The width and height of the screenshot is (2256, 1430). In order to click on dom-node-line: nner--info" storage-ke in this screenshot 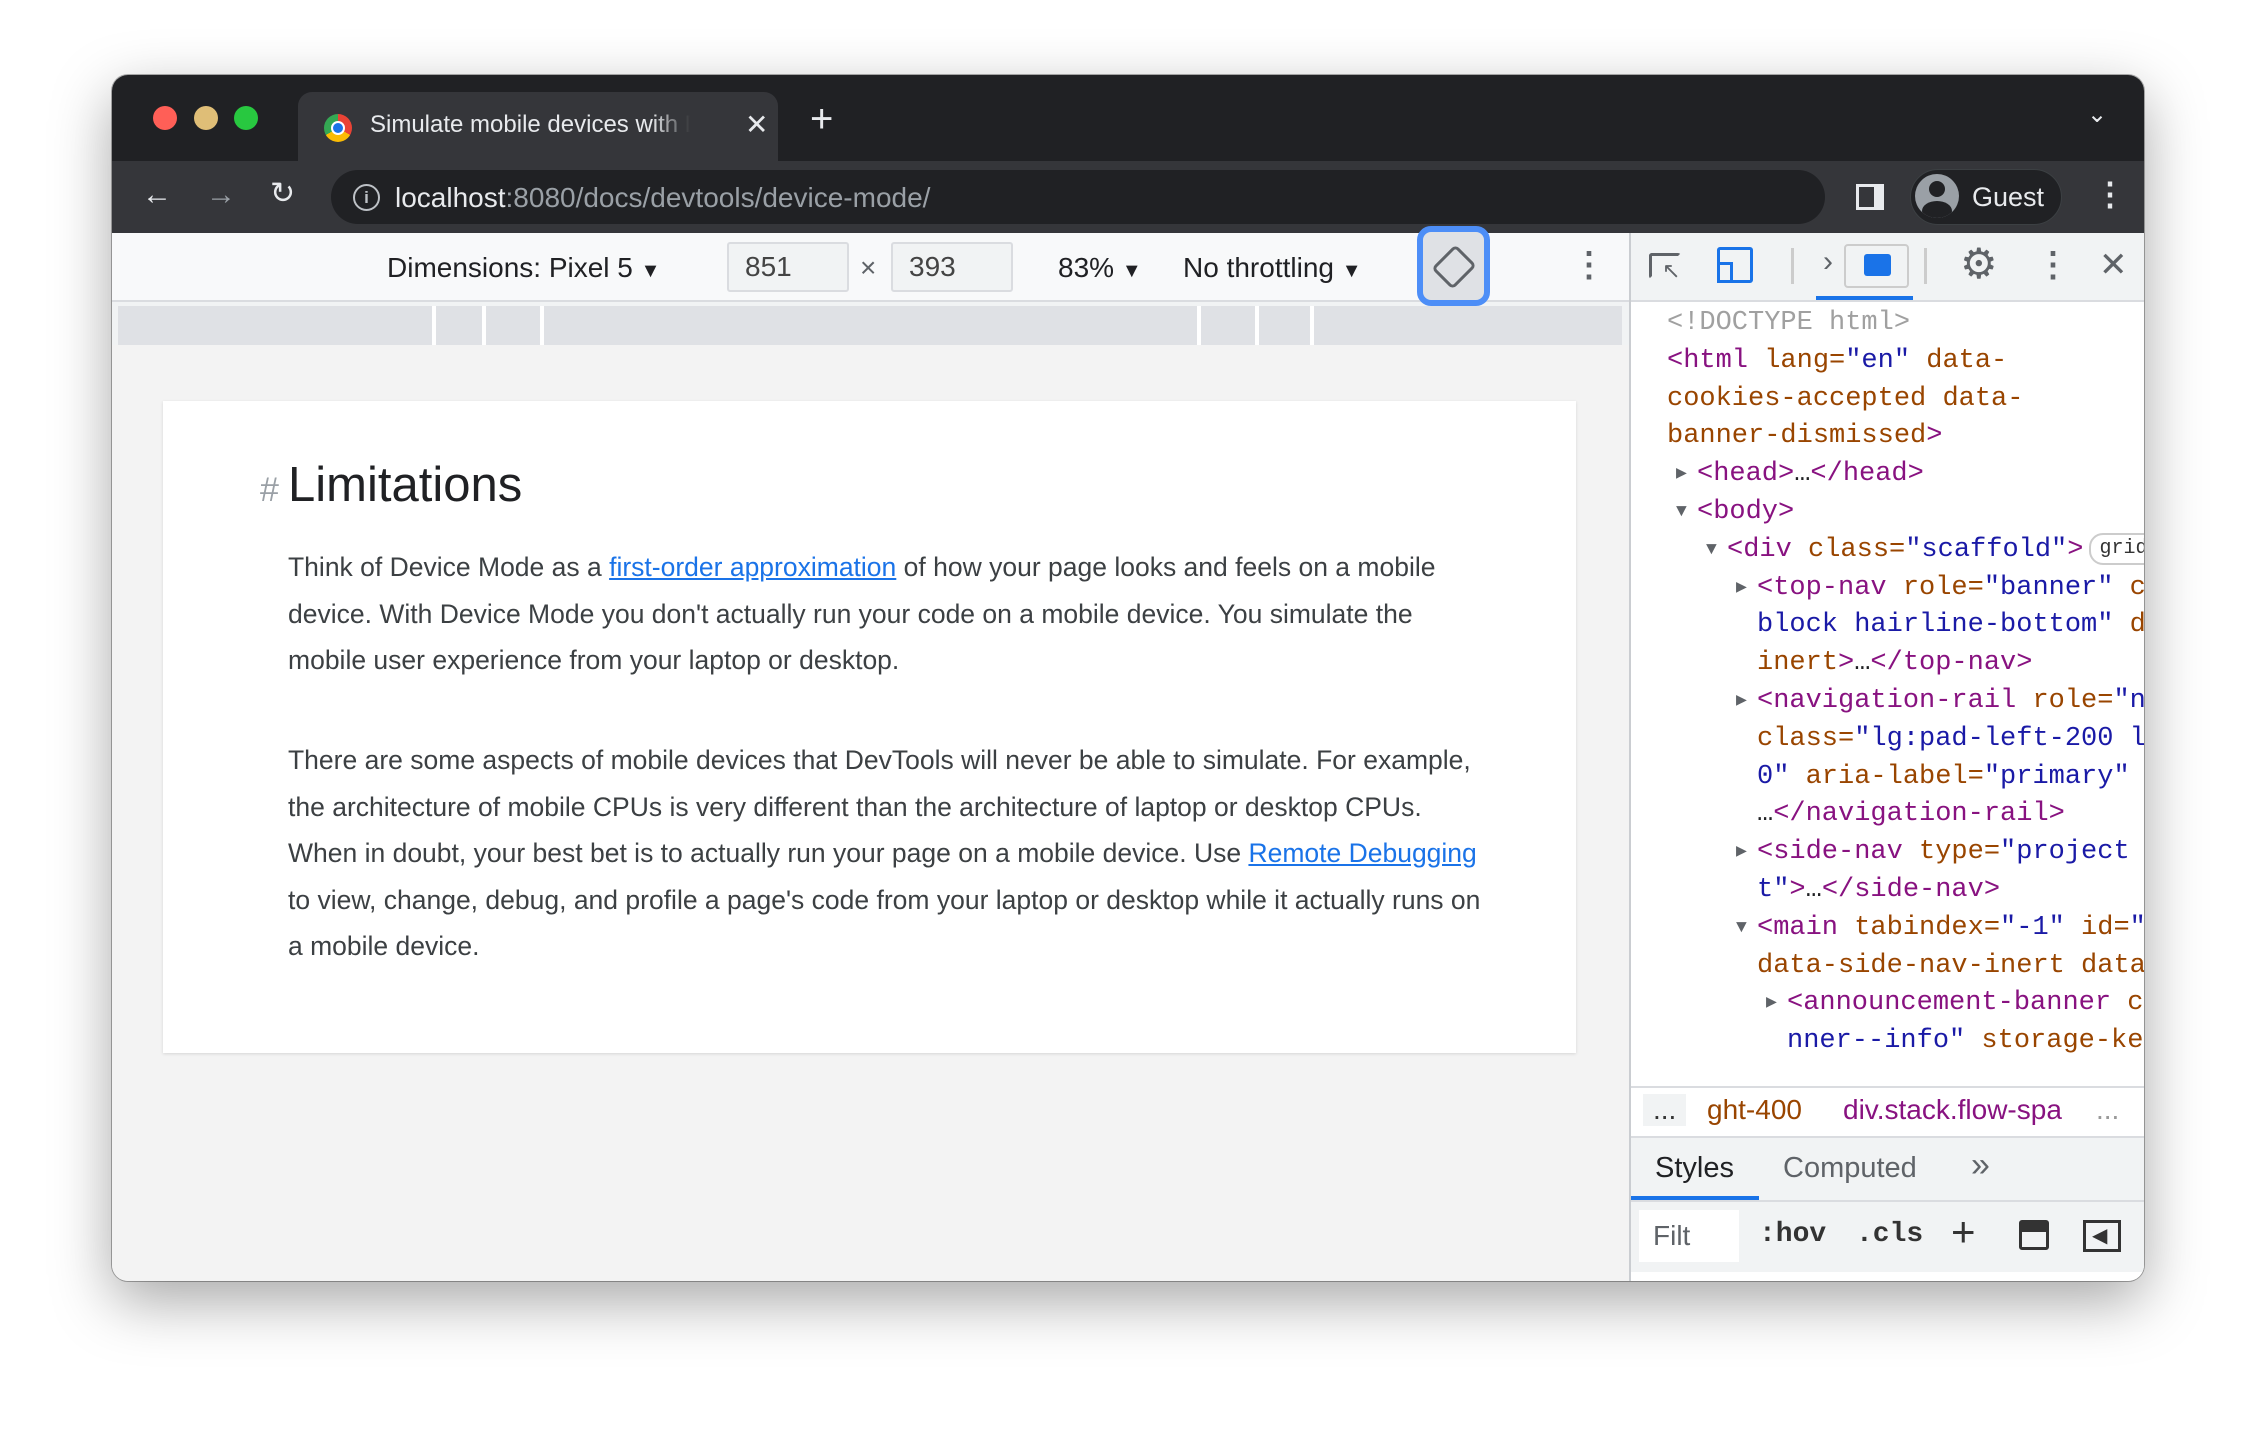, I will do `click(1965, 1041)`.